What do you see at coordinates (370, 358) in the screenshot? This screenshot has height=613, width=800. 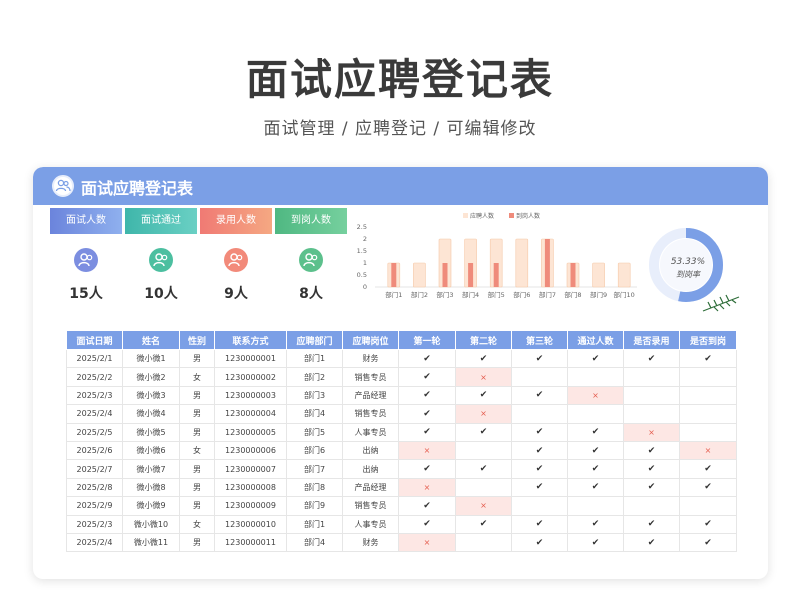 I see `table-cell: 财务` at bounding box center [370, 358].